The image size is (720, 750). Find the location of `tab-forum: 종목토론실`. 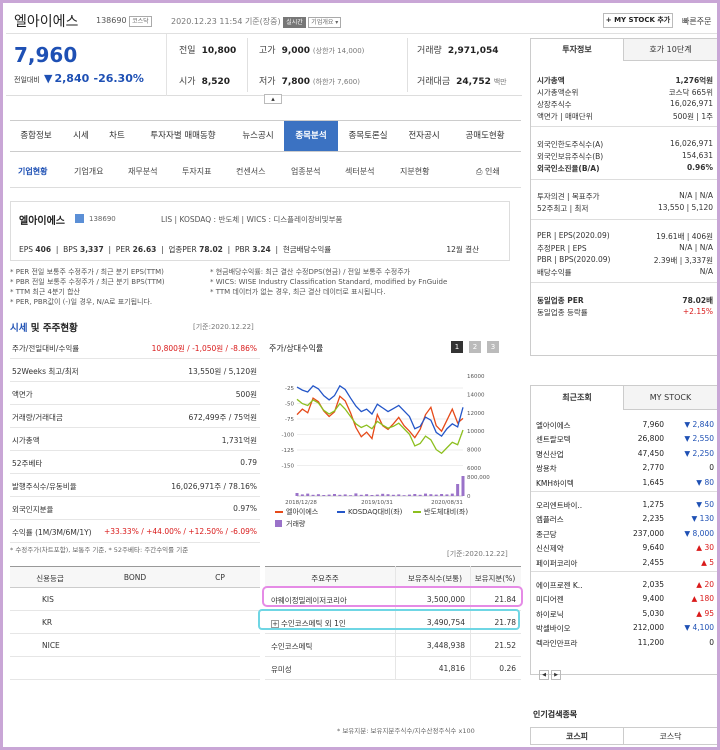

tab-forum: 종목토론실 is located at coordinates (368, 136).